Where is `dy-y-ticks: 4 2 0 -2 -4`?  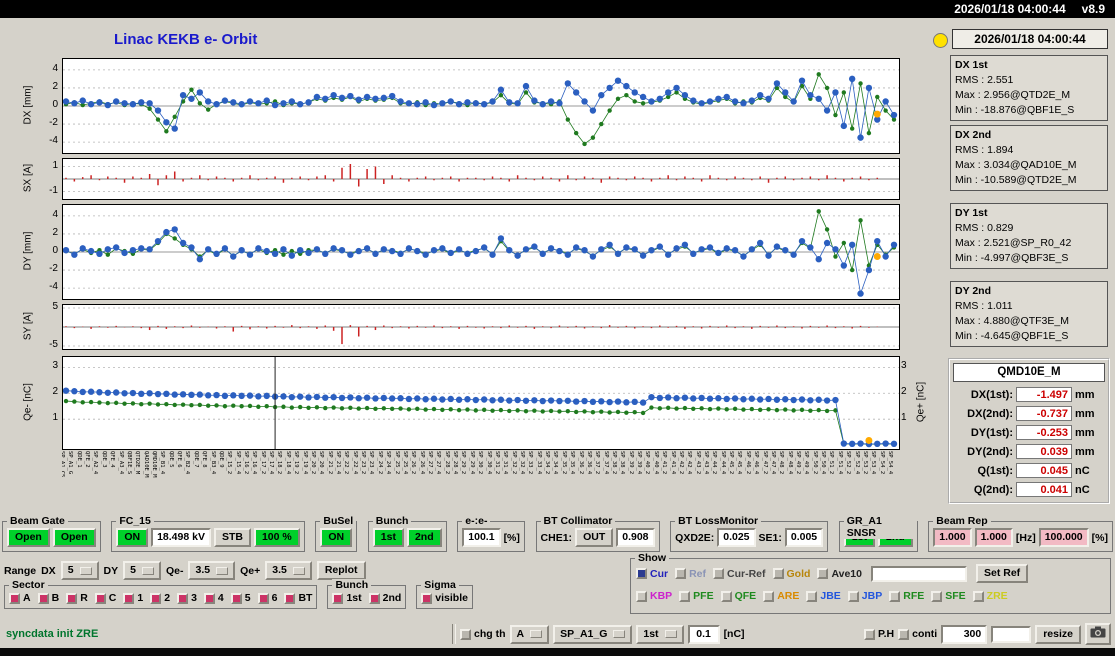 dy-y-ticks: 4 2 0 -2 -4 is located at coordinates (46, 251).